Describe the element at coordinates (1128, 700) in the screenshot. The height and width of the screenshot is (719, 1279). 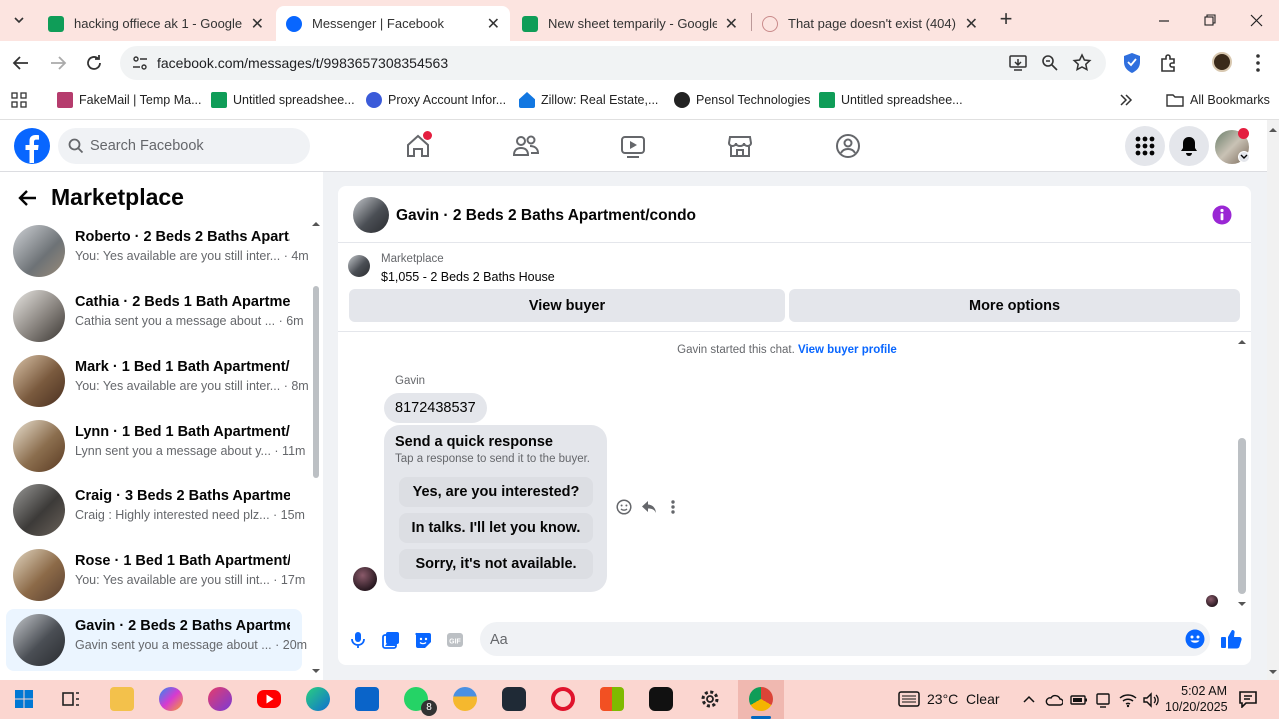
I see `wifi-icon` at that location.